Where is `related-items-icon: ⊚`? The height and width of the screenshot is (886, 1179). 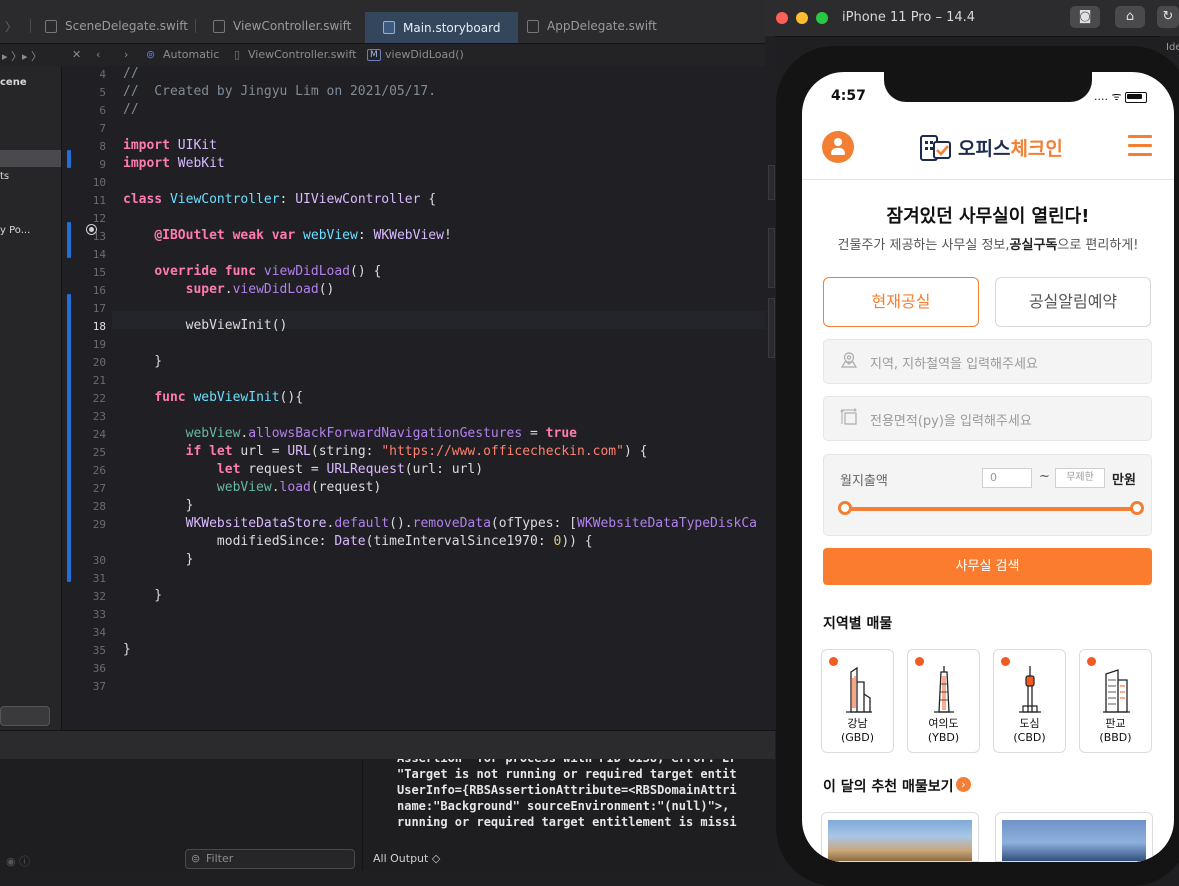
related-items-icon: ⊚ is located at coordinates (150, 54).